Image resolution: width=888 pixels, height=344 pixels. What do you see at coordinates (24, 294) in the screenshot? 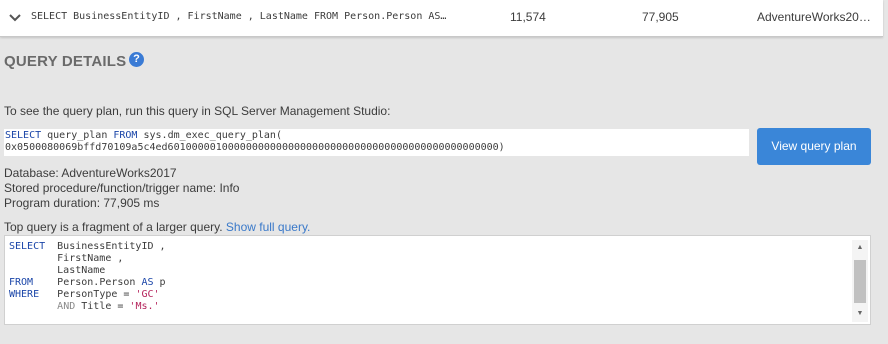
I see `code-keyword: WHERE` at bounding box center [24, 294].